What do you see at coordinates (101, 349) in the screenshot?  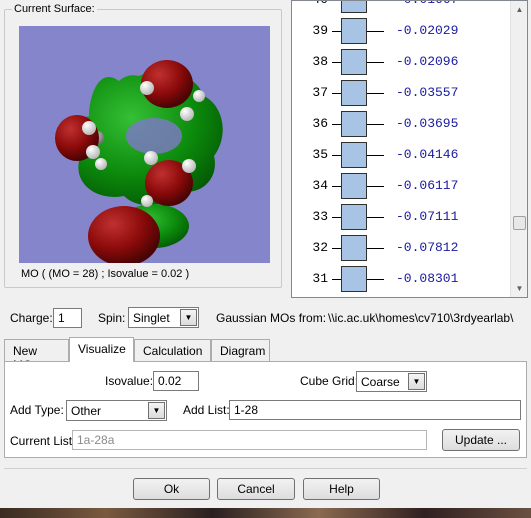 I see `tab-visualize: Visualize` at bounding box center [101, 349].